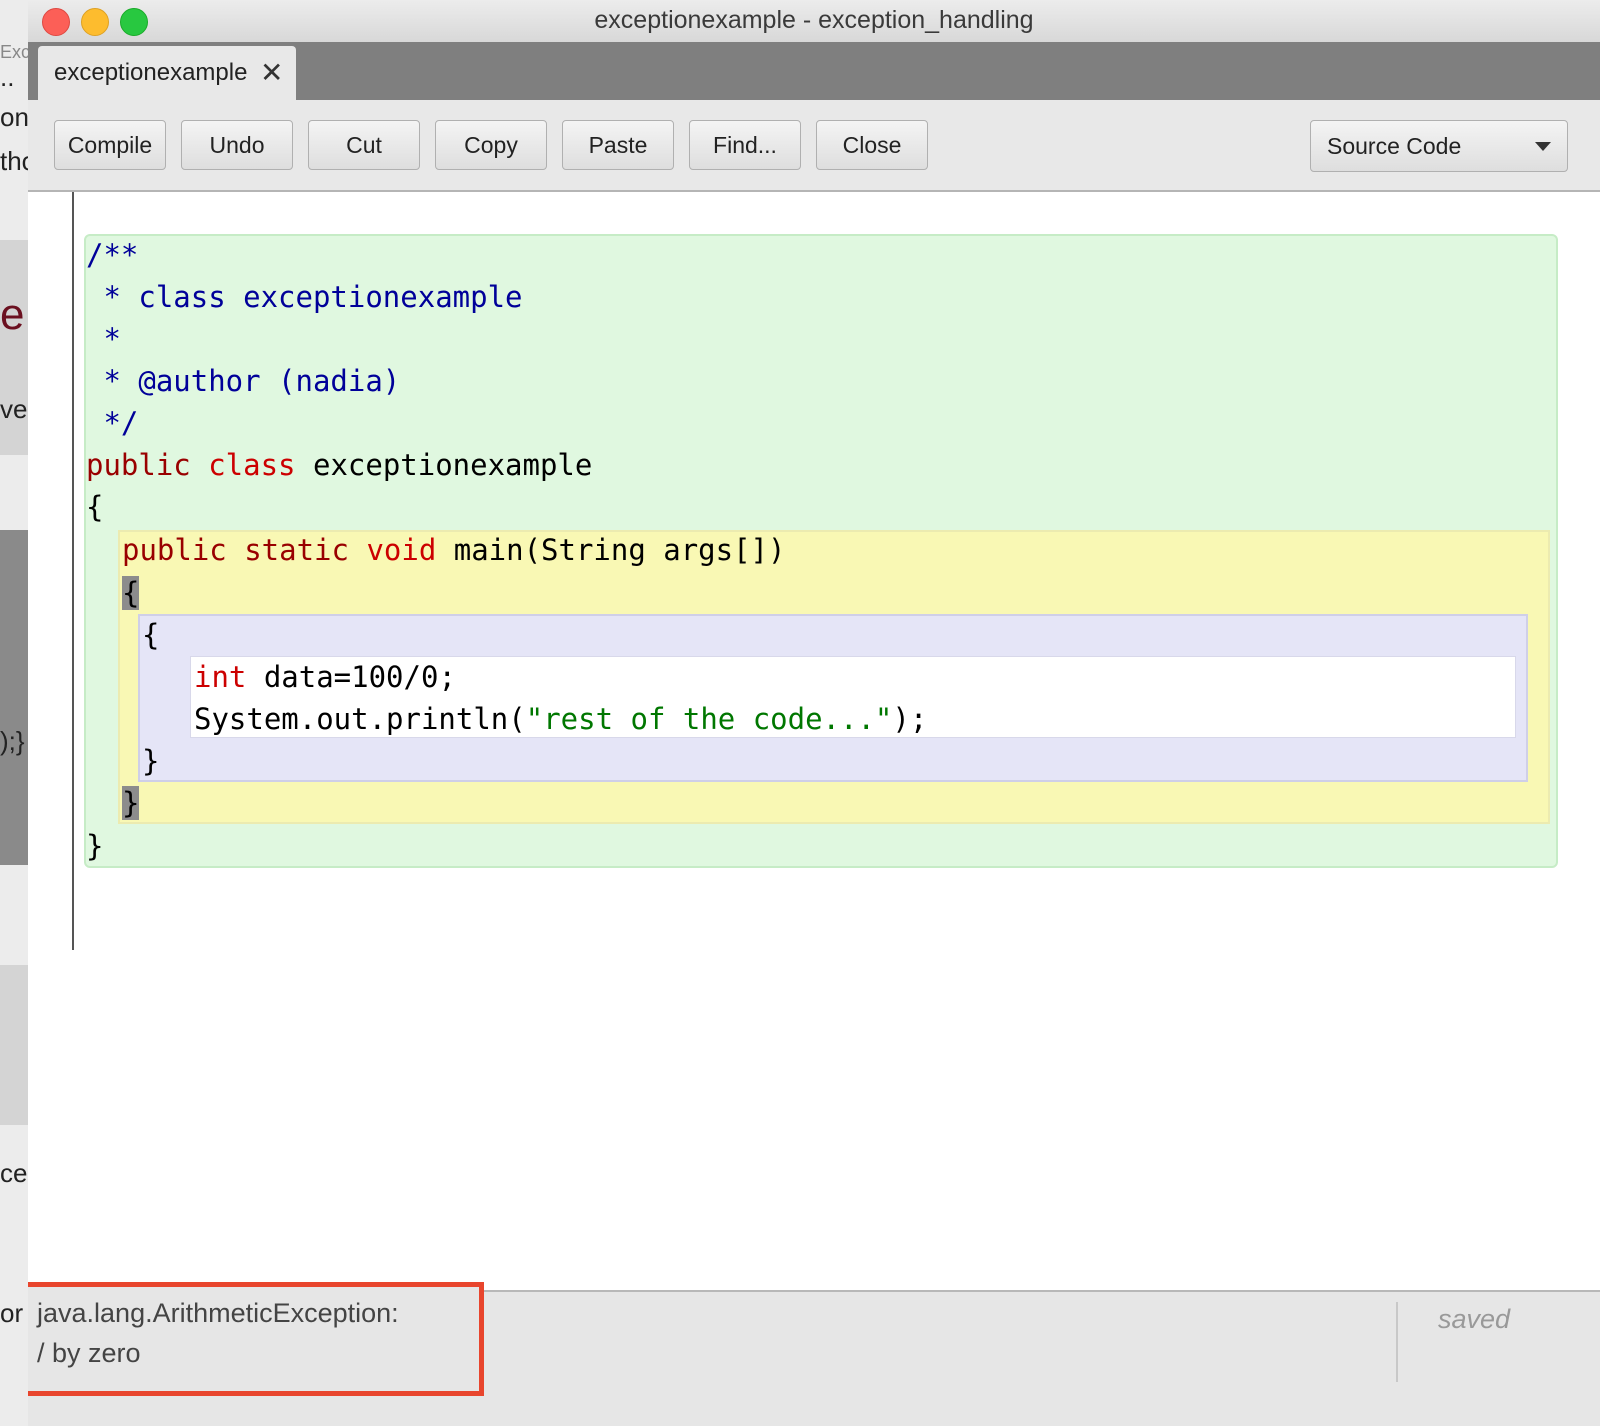 The image size is (1600, 1426). Describe the element at coordinates (359, 677) in the screenshot. I see `identifier-token: data=100/0;` at that location.